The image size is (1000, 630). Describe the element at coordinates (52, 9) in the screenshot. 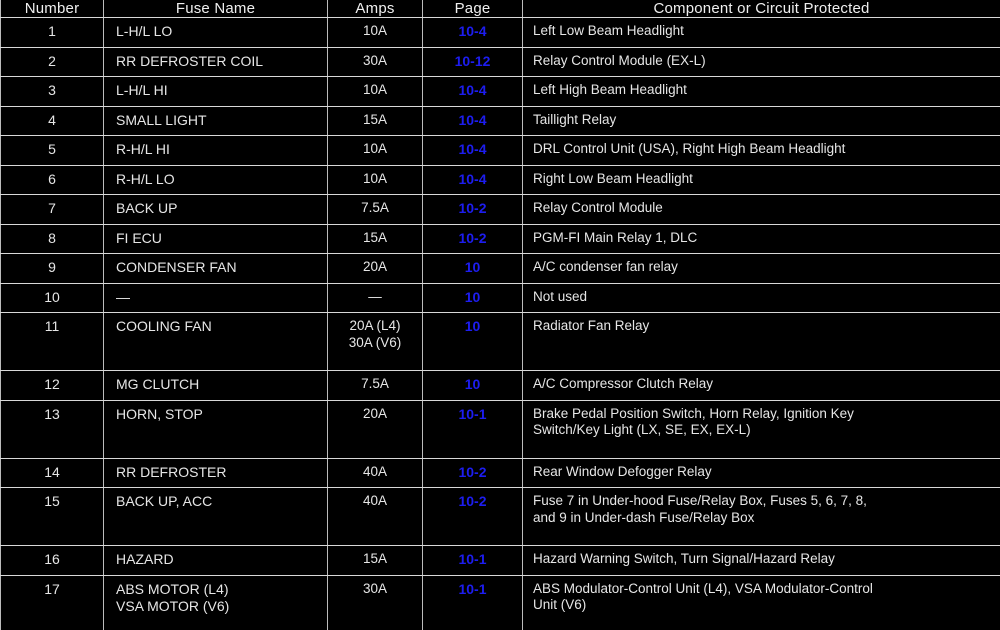

I see `column-header-number: Number` at that location.